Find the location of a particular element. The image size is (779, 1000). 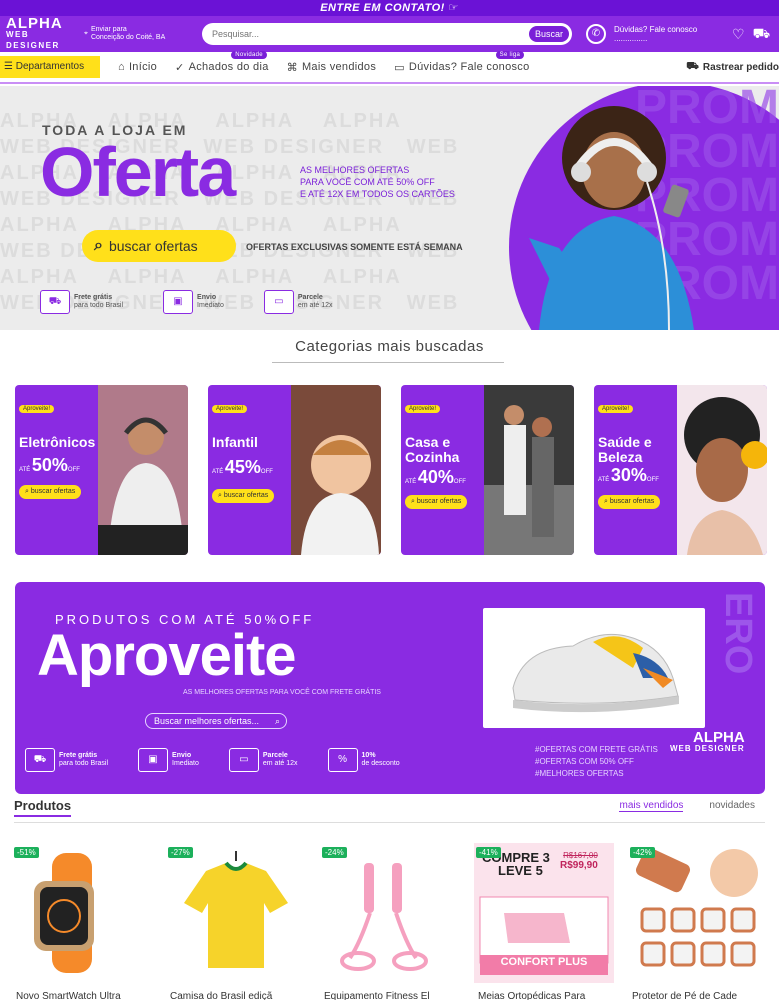

benefit-title: Parcele is located at coordinates (275, 755).